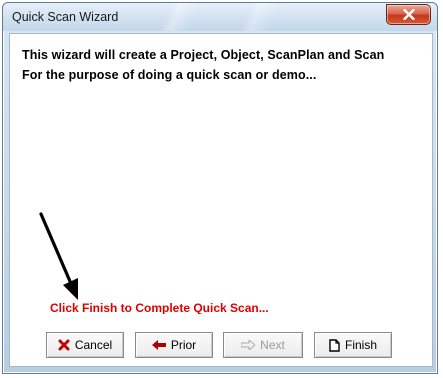  What do you see at coordinates (360, 345) in the screenshot?
I see `finish-label: Finish` at bounding box center [360, 345].